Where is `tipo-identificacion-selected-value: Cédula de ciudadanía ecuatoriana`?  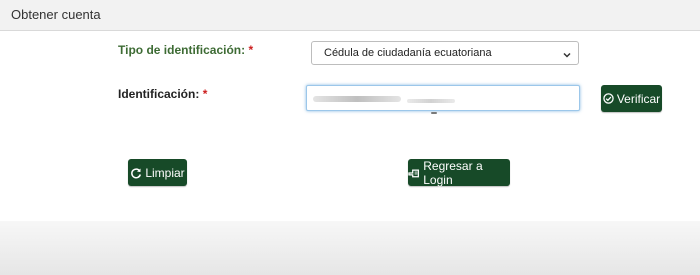
tipo-identificacion-selected-value: Cédula de ciudadanía ecuatoriana is located at coordinates (408, 53).